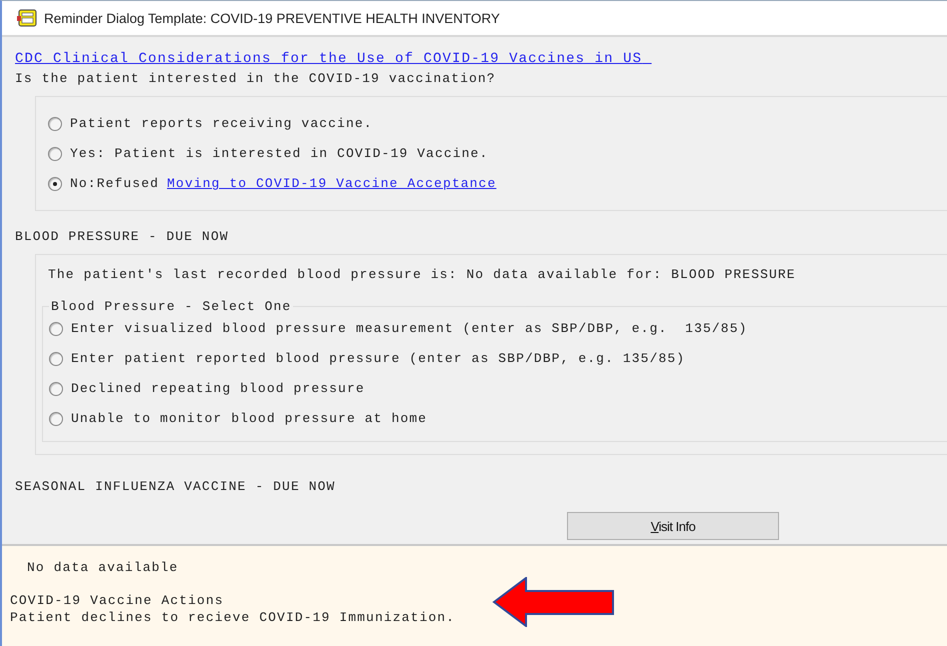  Describe the element at coordinates (233, 617) in the screenshot. I see `summary-text: Patient declines to recieve COVID-19 Immunization.` at that location.